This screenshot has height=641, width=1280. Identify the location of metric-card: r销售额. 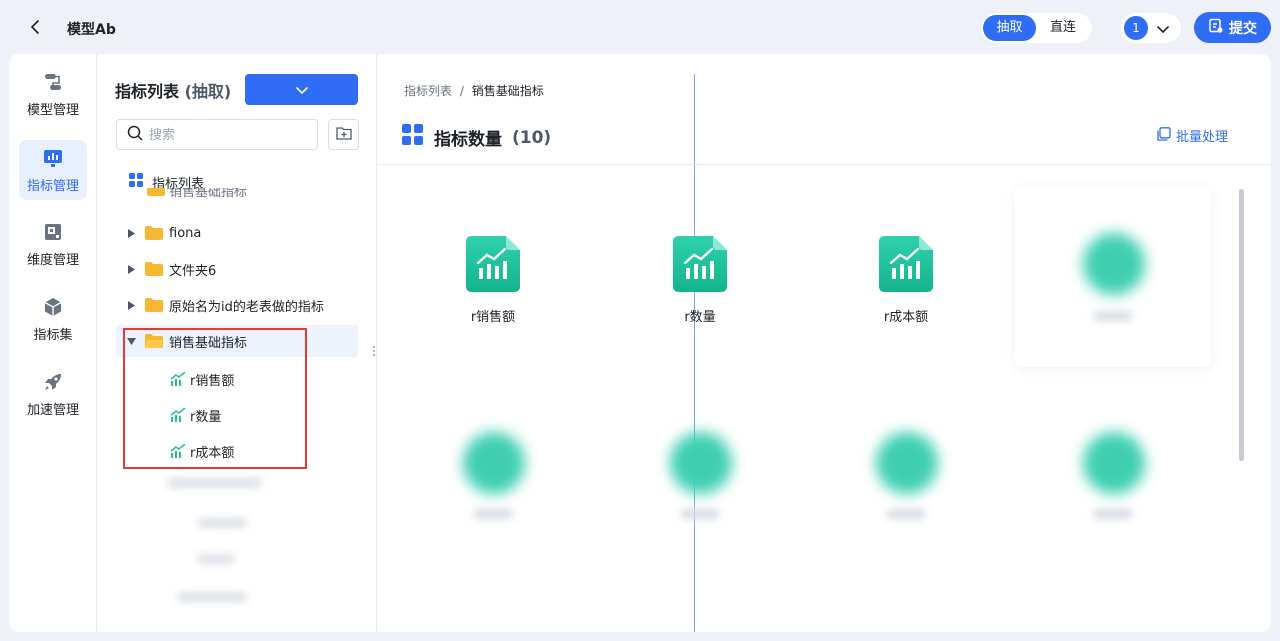
(493, 277).